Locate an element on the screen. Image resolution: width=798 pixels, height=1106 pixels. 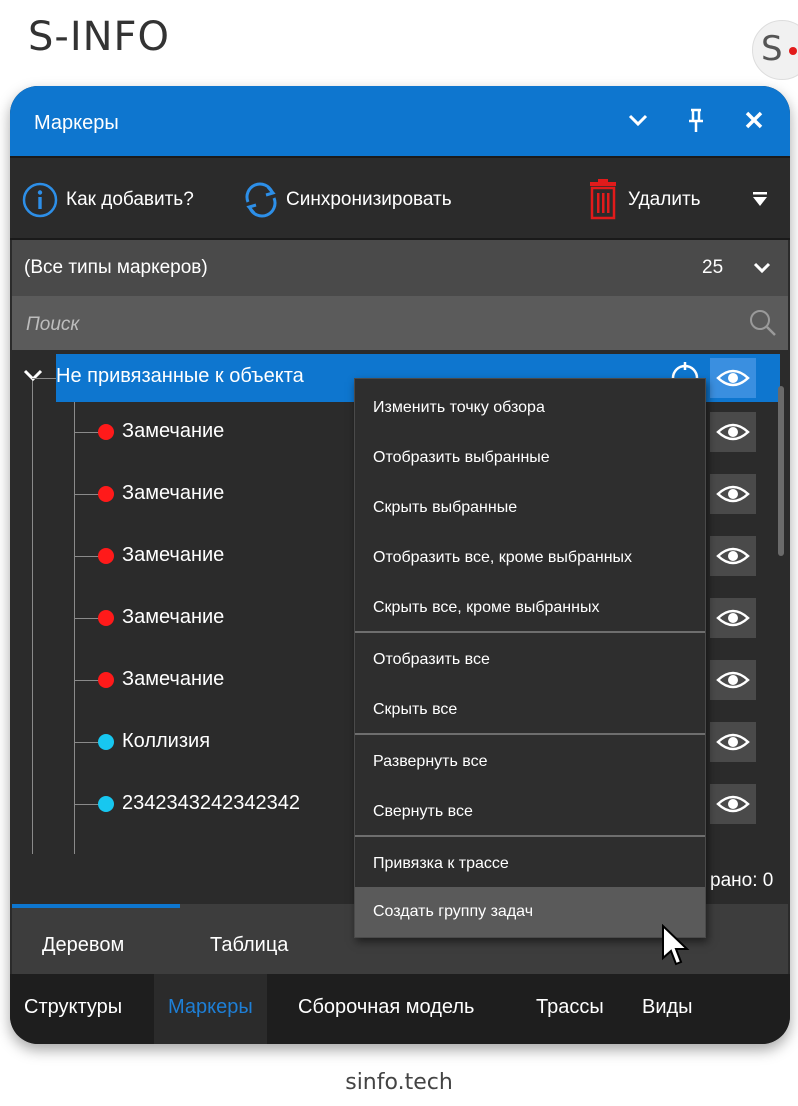
menu-item-show-all-except-selected: Отобразить все, кроме выбранных is located at coordinates (530, 558).